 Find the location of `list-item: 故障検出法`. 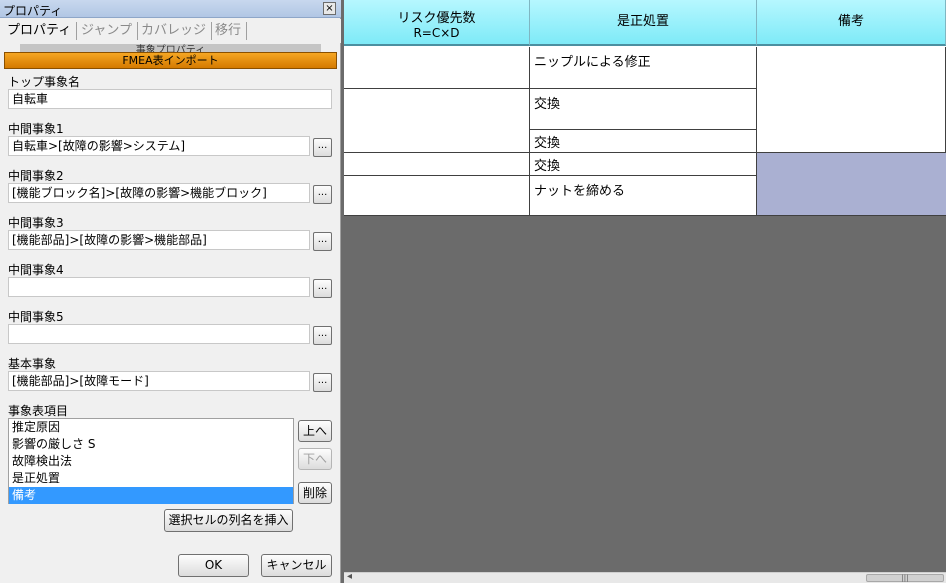

list-item: 故障検出法 is located at coordinates (151, 461).